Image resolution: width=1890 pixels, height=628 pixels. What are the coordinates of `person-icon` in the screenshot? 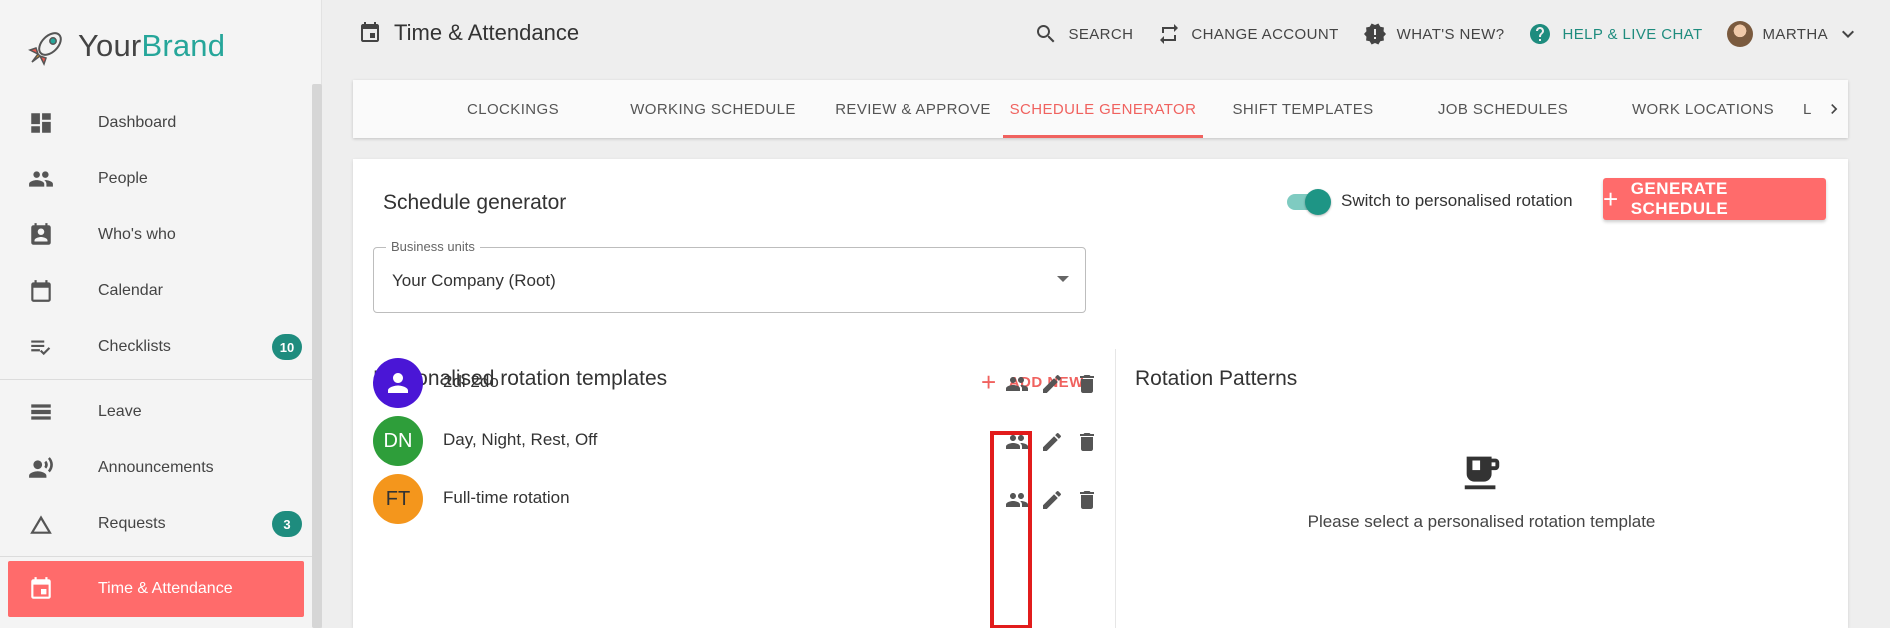 It's located at (398, 383).